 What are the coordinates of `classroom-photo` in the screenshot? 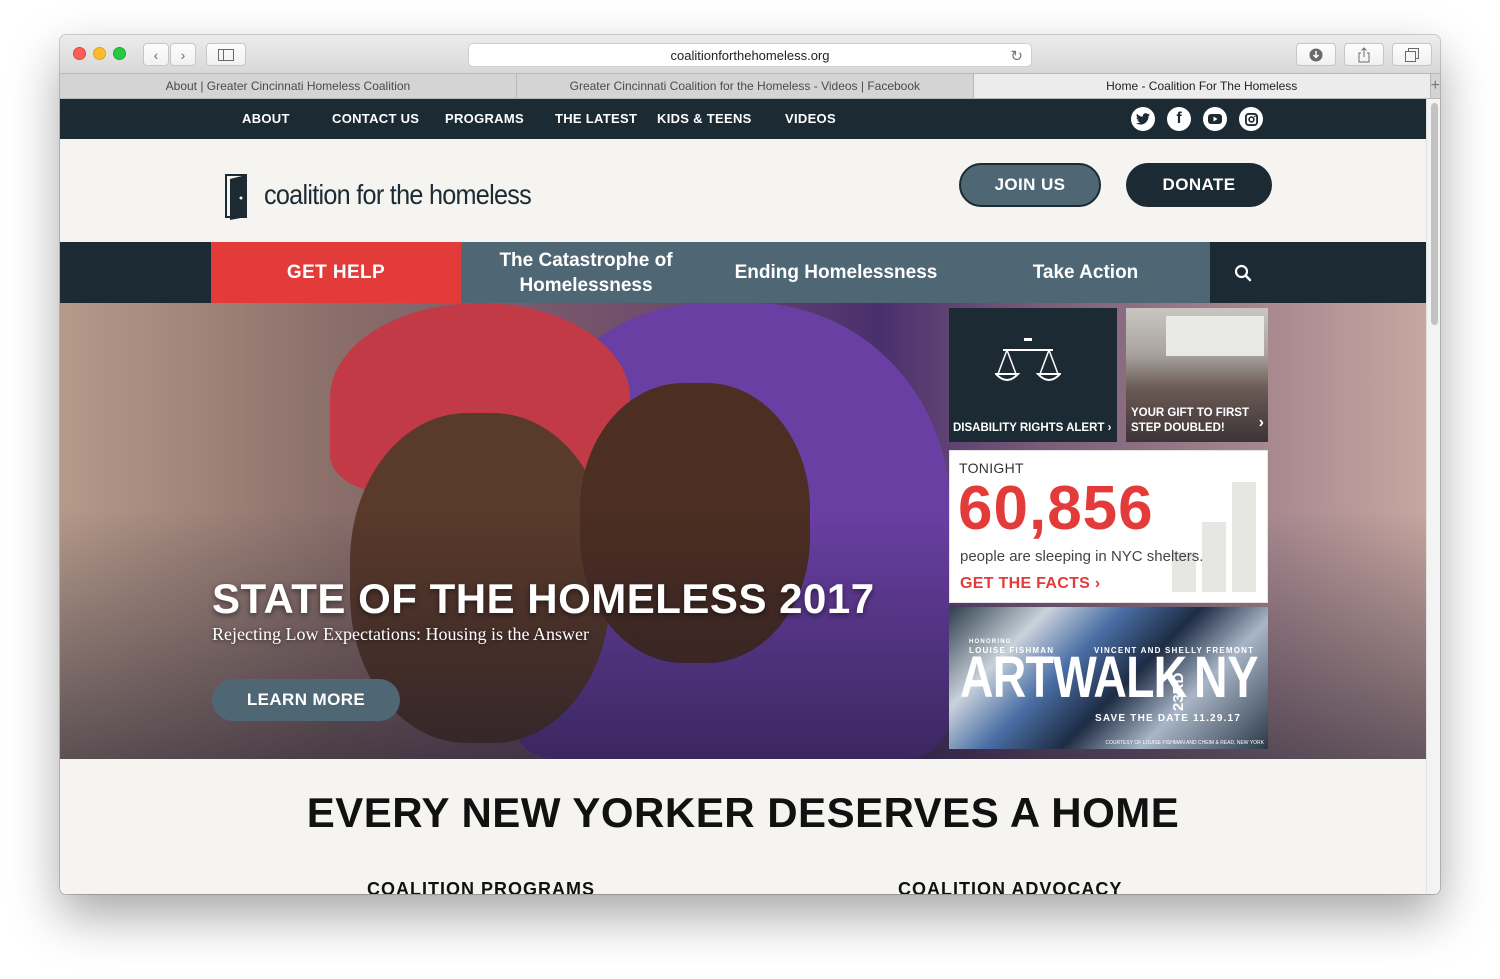 It's located at (1215, 336).